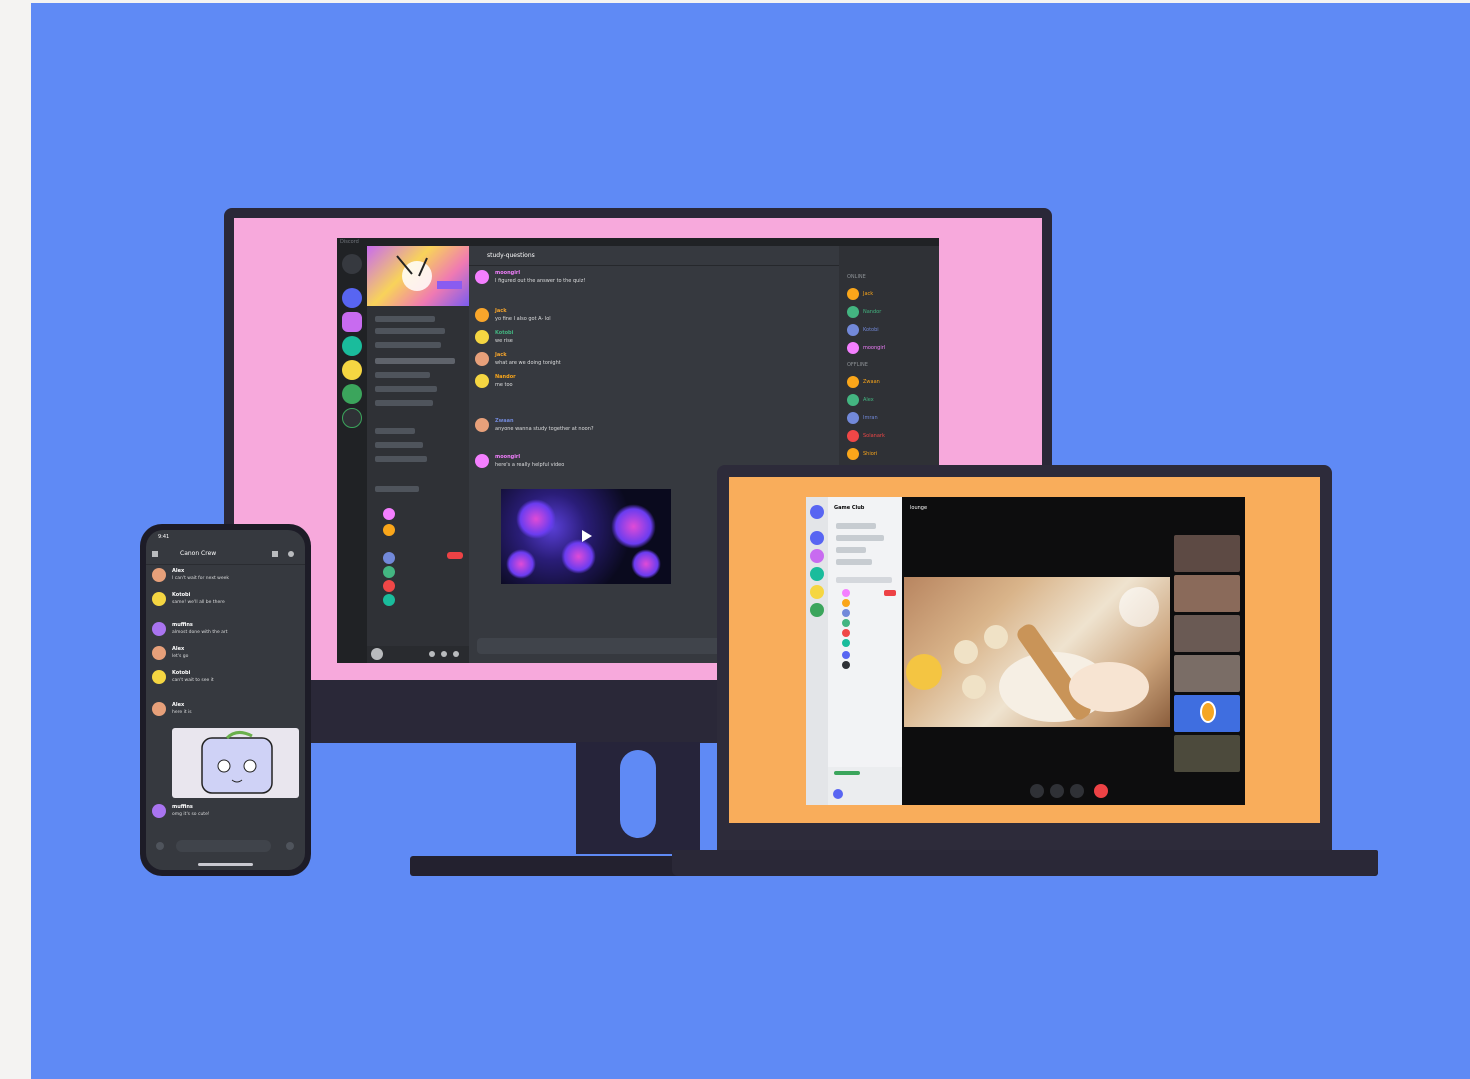 The width and height of the screenshot is (1470, 1079). What do you see at coordinates (418, 276) in the screenshot?
I see `server-banner` at bounding box center [418, 276].